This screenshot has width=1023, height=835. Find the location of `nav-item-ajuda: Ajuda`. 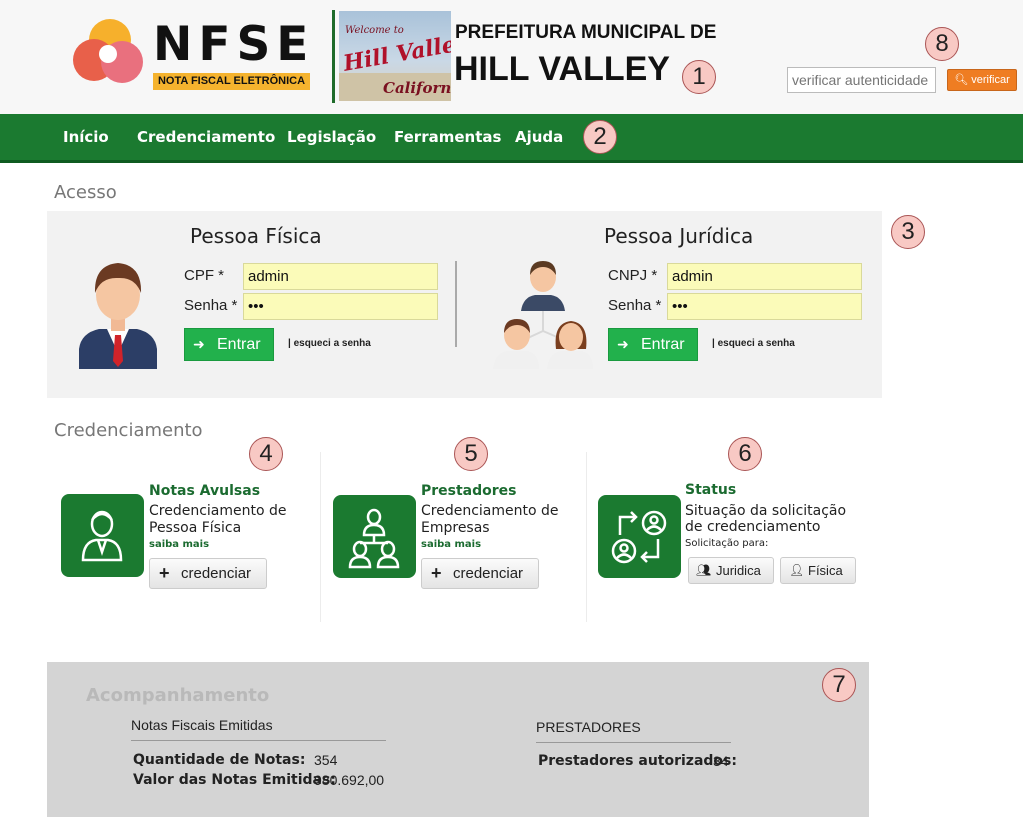

nav-item-ajuda: Ajuda is located at coordinates (539, 137).